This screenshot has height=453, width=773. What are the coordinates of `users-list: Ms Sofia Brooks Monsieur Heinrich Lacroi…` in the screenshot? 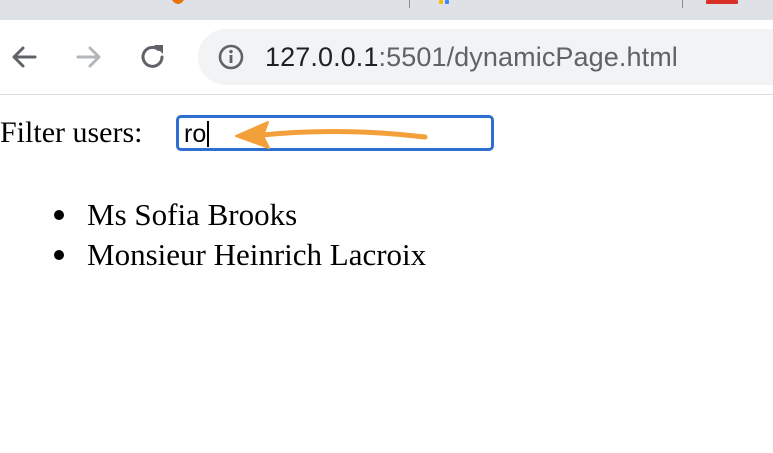 It's located at (213, 235).